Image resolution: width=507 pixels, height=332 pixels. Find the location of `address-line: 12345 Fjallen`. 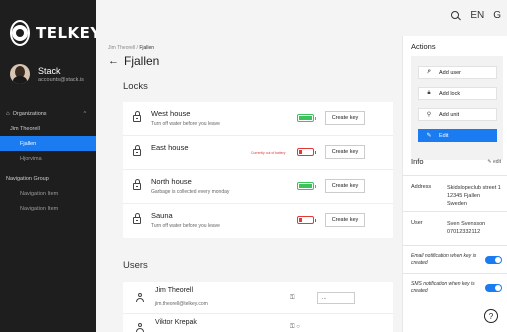

address-line: 12345 Fjallen is located at coordinates (464, 196).